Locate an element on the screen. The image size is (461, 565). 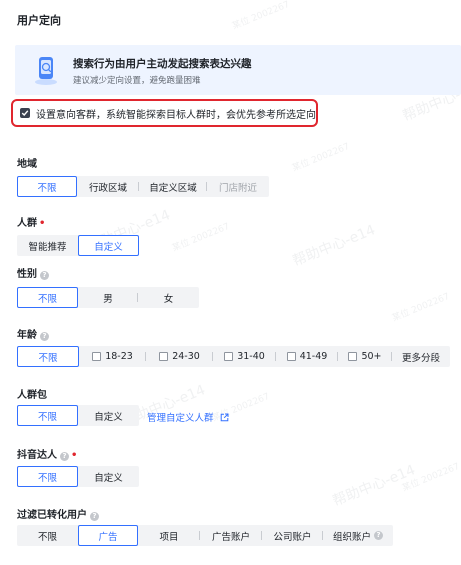
age-option-50plus: 50+ is located at coordinates (365, 356).